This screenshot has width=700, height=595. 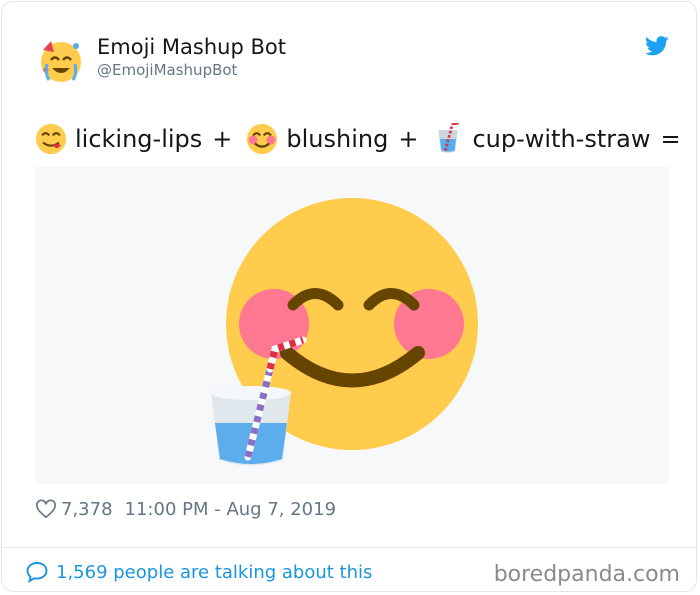 What do you see at coordinates (214, 572) in the screenshot?
I see `talking-text: 1,569 people are talking about this` at bounding box center [214, 572].